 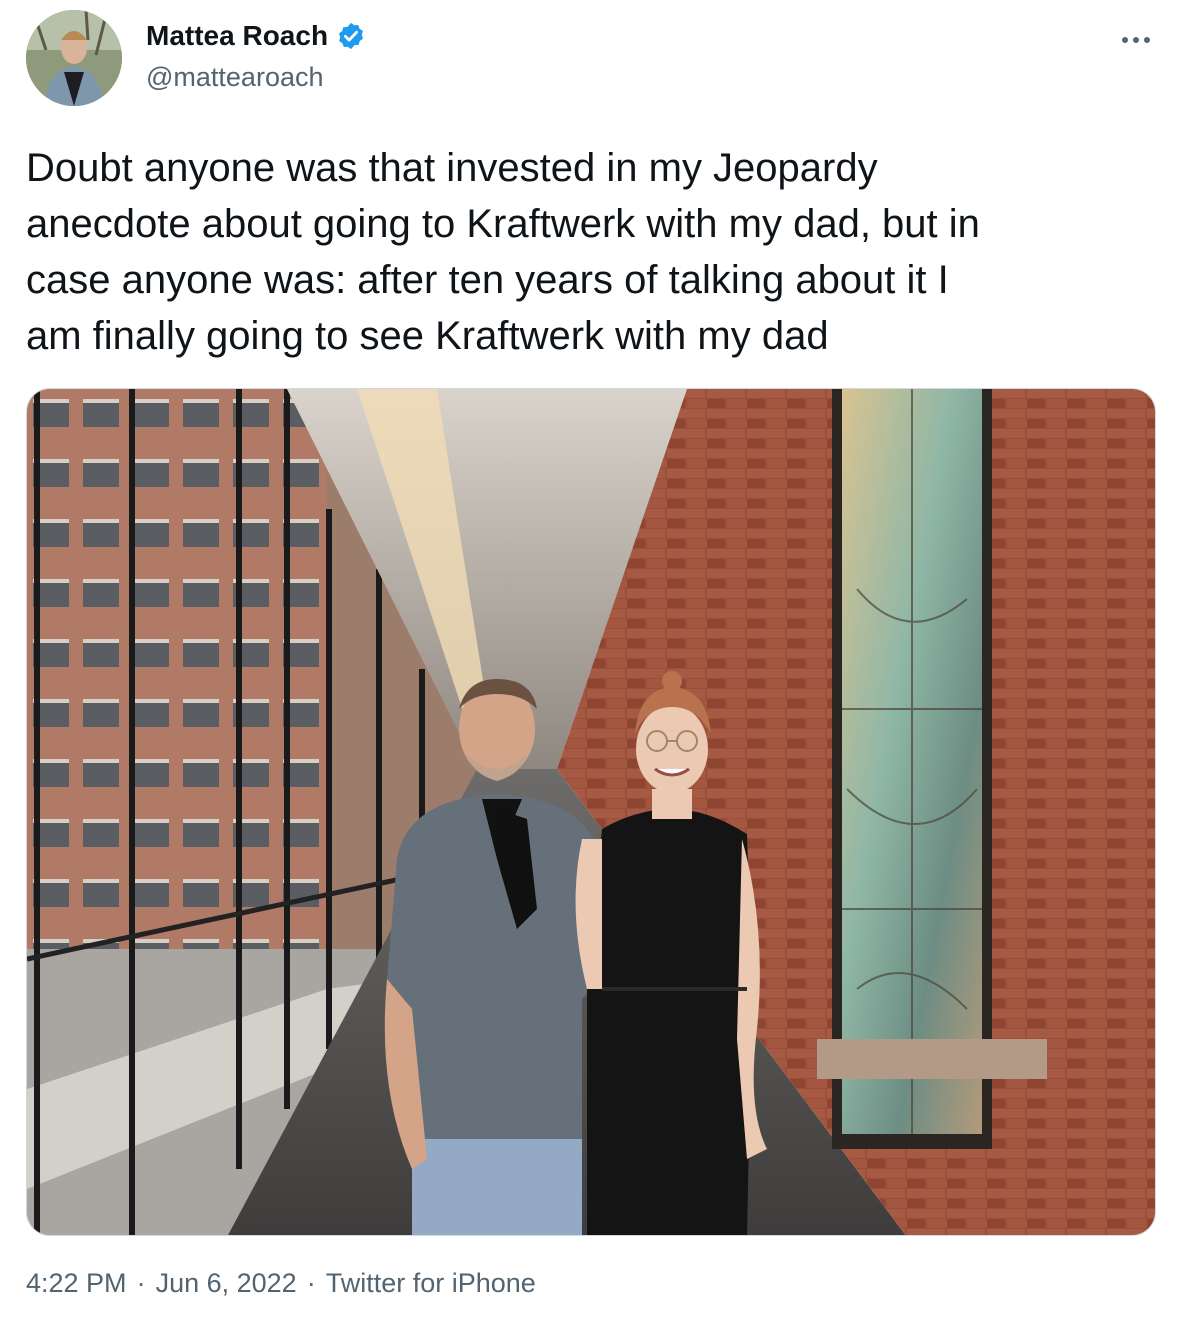 I want to click on more-horizontal-icon, so click(x=1136, y=40).